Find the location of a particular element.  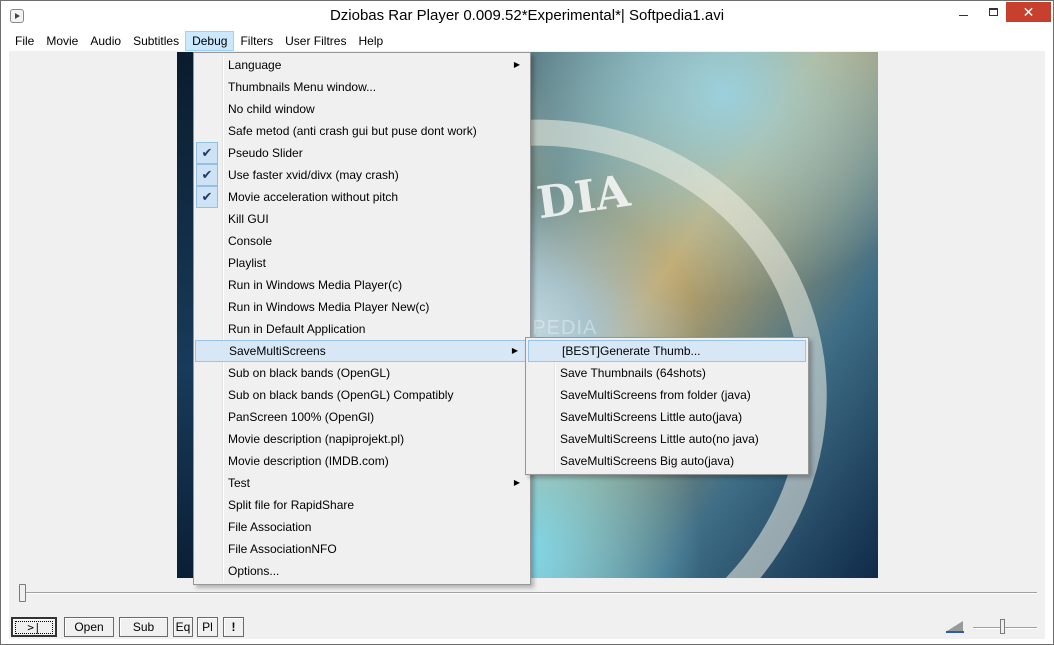

debug-menu-item-run-in-windows-media-player-c: Run in Windows Media Player(c) is located at coordinates (362, 285).